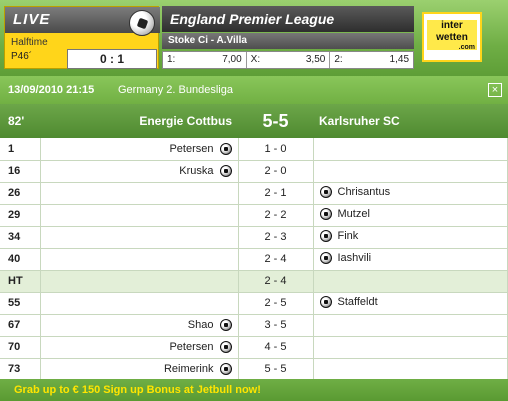  I want to click on event-row: 34 2 - 3 Fink, so click(254, 237).